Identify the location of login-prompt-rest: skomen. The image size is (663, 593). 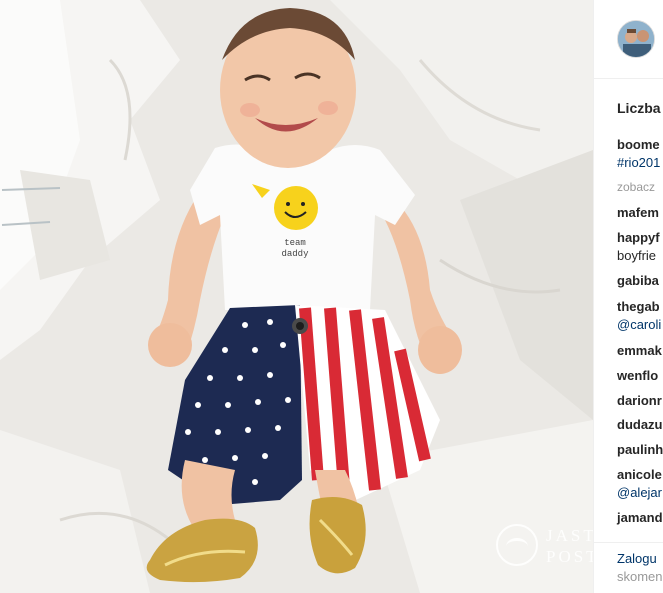
(640, 576).